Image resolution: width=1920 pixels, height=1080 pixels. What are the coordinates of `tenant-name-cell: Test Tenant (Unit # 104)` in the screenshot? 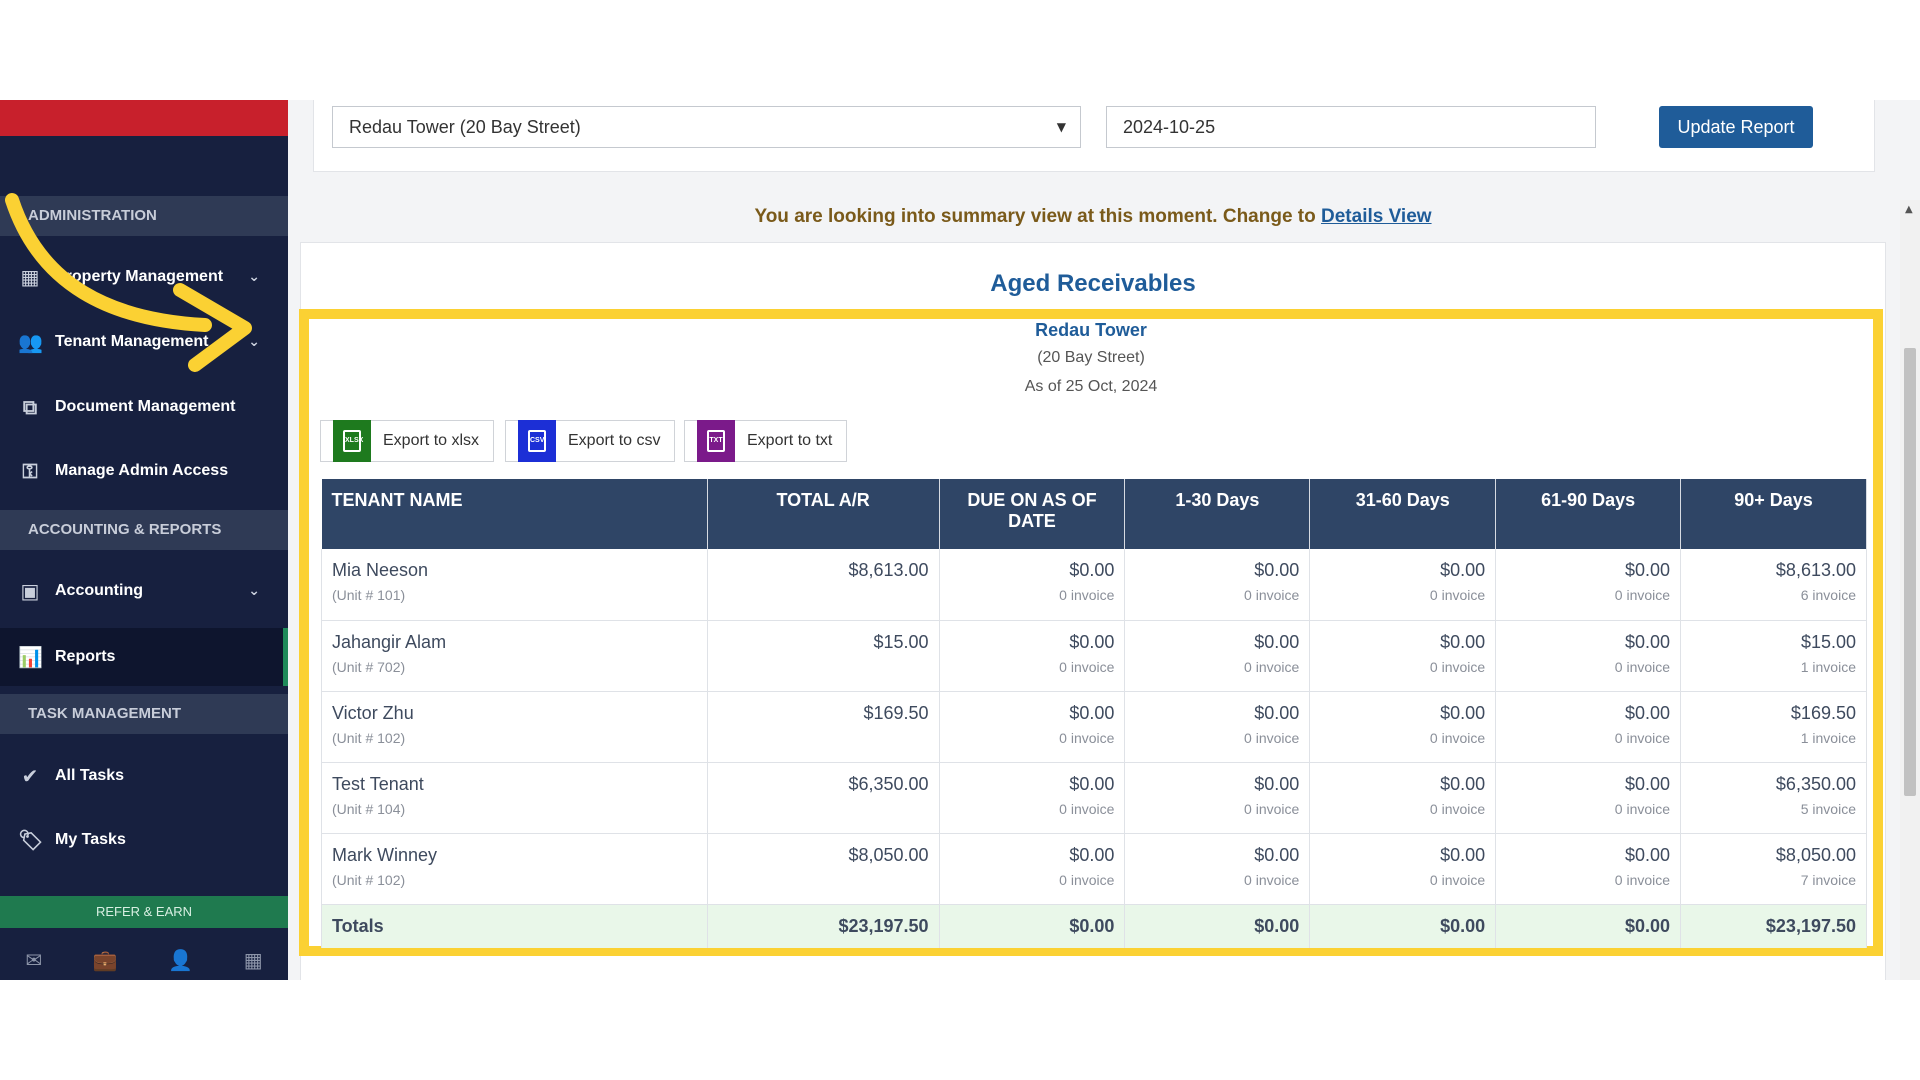 It's located at (514, 798).